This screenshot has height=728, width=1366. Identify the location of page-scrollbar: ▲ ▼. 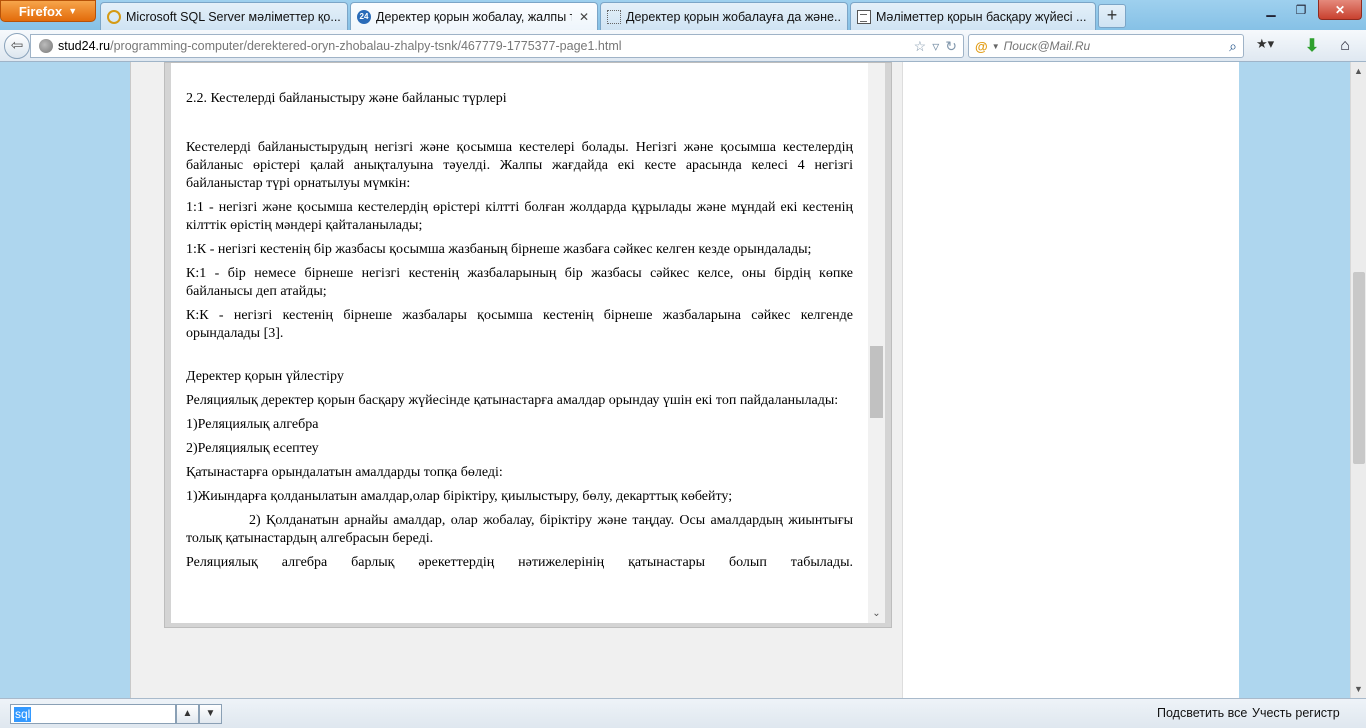
(1358, 380).